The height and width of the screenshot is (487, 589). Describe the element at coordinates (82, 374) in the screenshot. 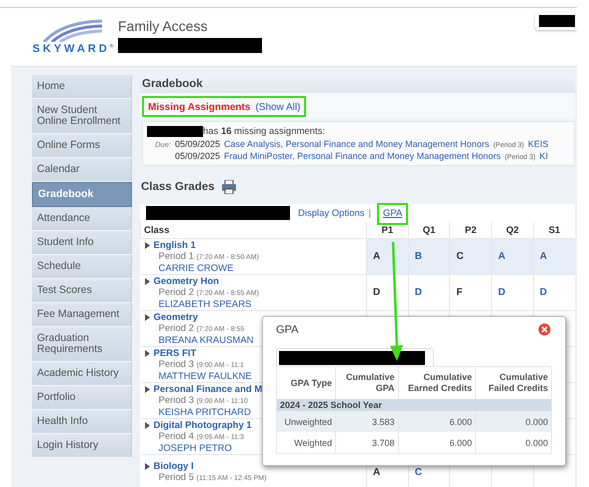

I see `sidebar-item: Academic History` at that location.